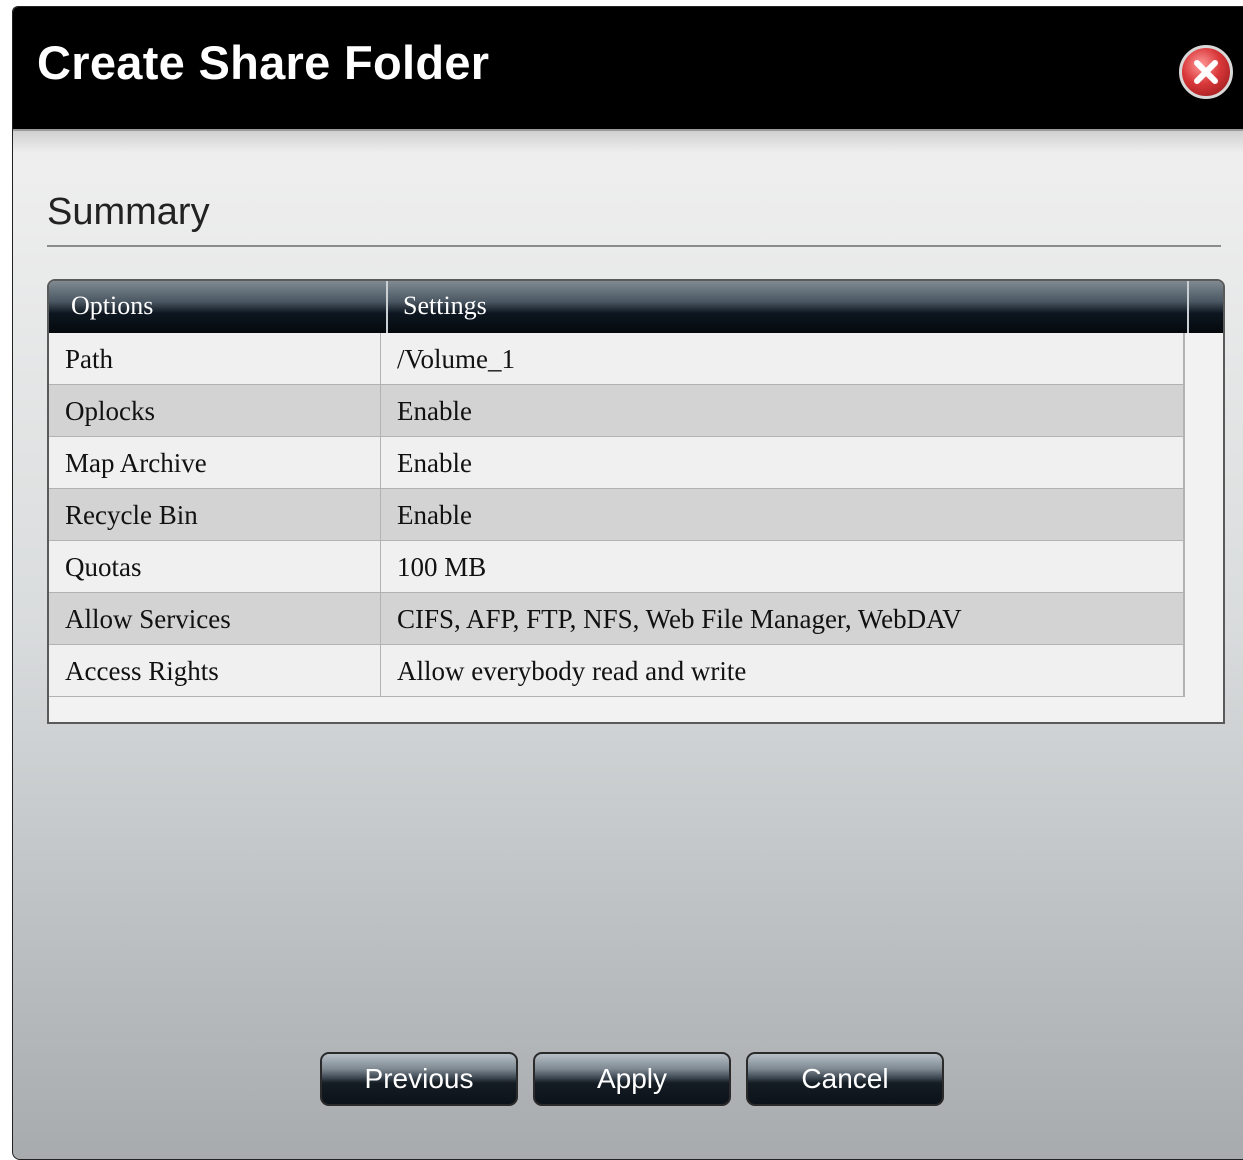  Describe the element at coordinates (617, 359) in the screenshot. I see `table-row: Path /Volume_1` at that location.